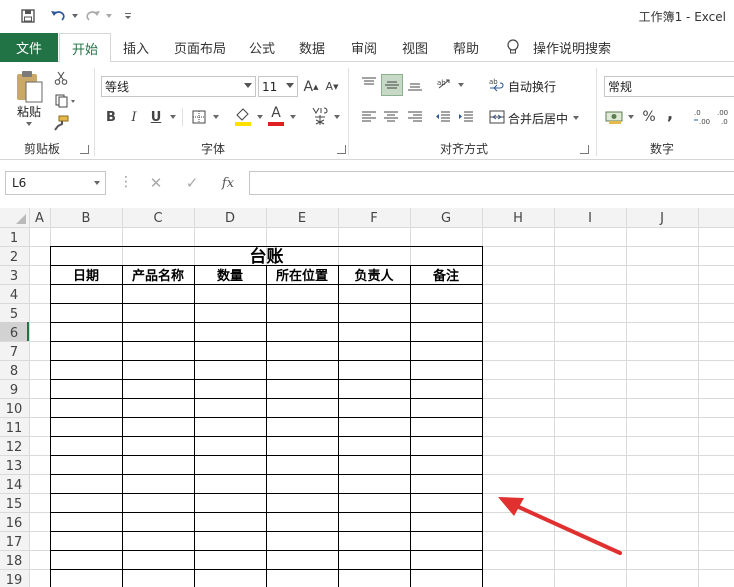 Image resolution: width=734 pixels, height=587 pixels. What do you see at coordinates (267, 256) in the screenshot?
I see `table-title-cell: 台账` at bounding box center [267, 256].